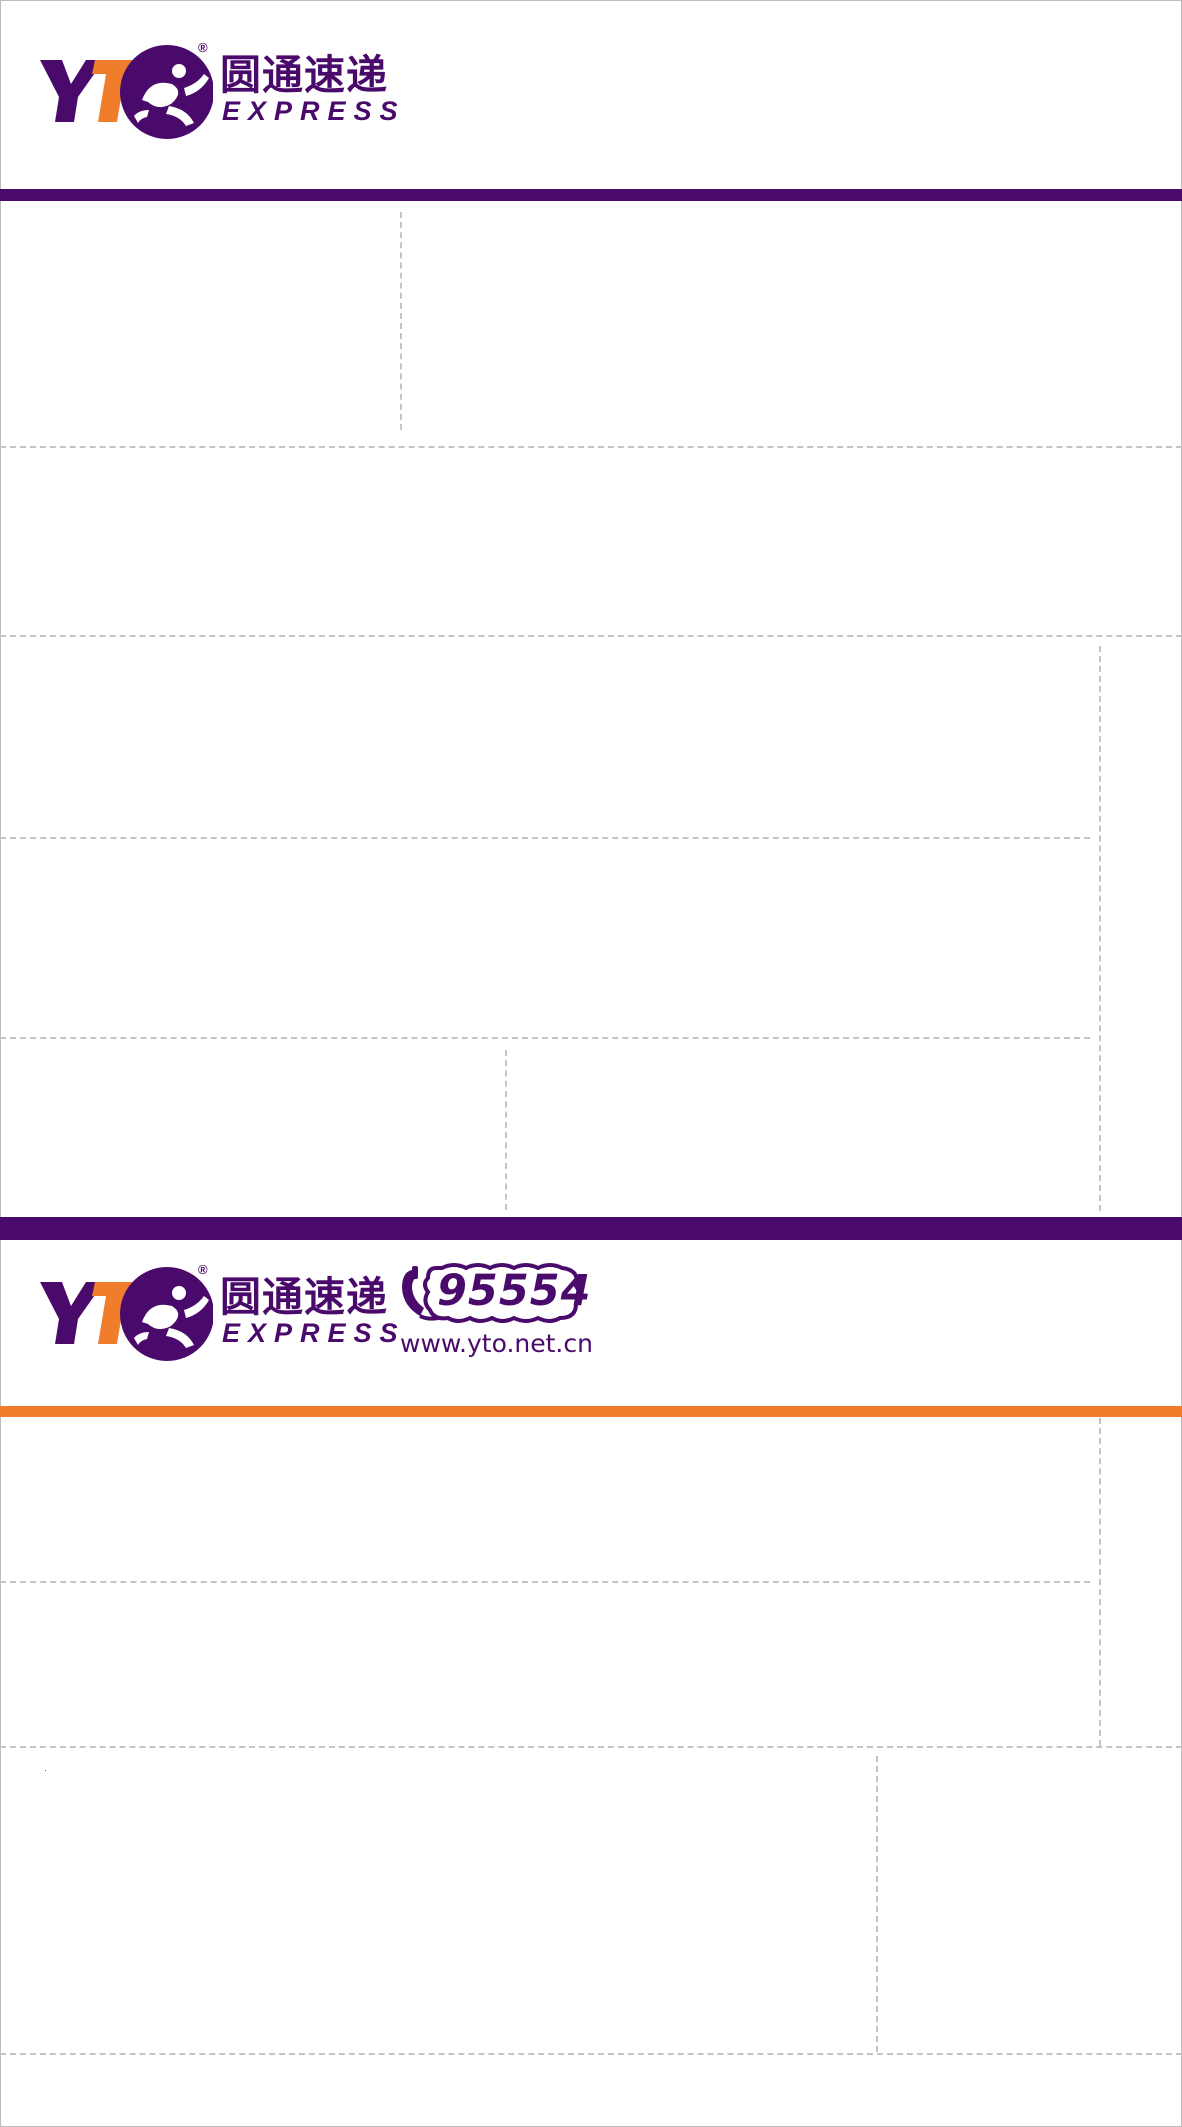 This screenshot has width=1182, height=2127. What do you see at coordinates (591, 195) in the screenshot?
I see `header-purple-bar` at bounding box center [591, 195].